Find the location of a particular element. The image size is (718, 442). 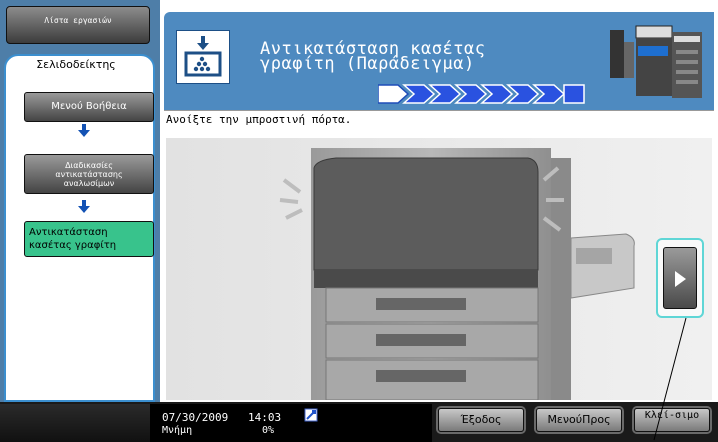

job-list-button: Λίστα εργασιών is located at coordinates (78, 25).